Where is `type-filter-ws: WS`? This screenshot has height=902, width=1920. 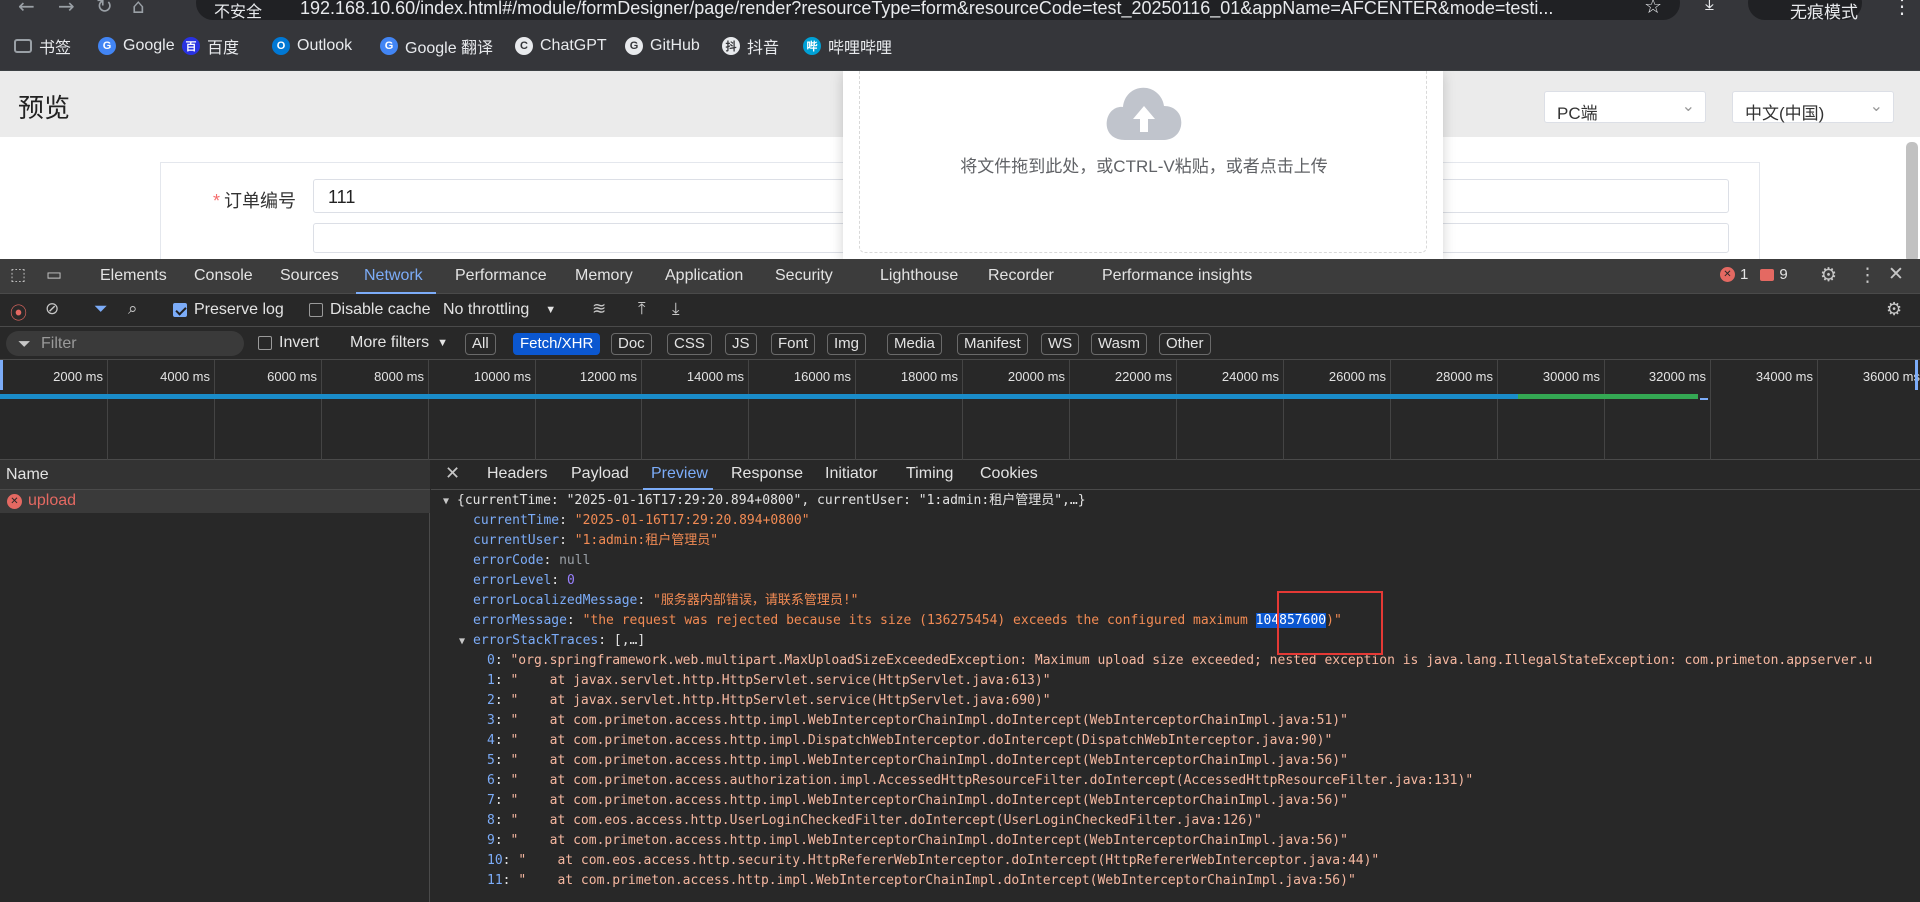 type-filter-ws: WS is located at coordinates (1060, 344).